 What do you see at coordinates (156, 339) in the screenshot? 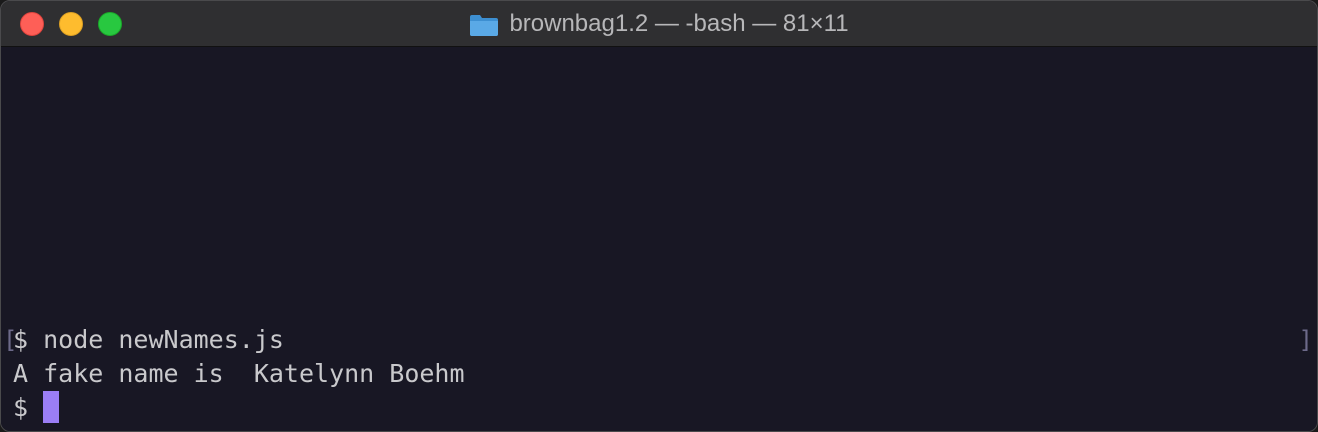
I see `command-text: node newNames.js` at bounding box center [156, 339].